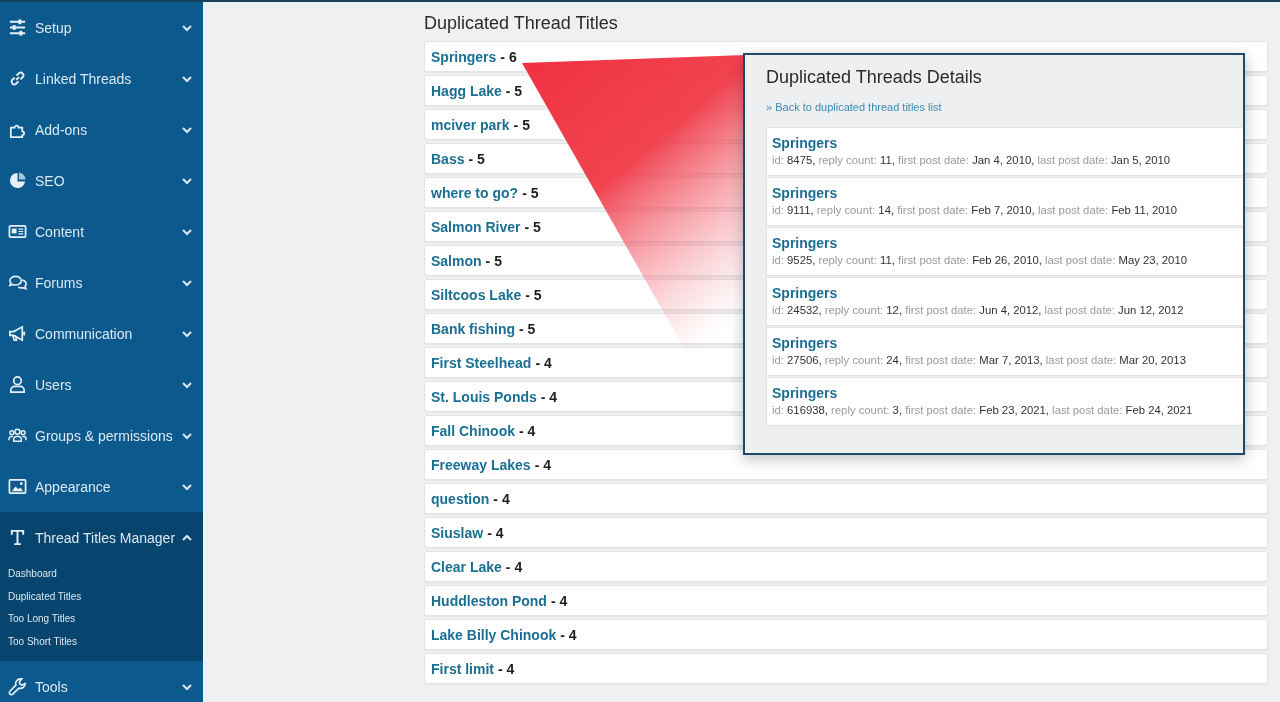 The height and width of the screenshot is (702, 1280). I want to click on sidebar-item: Users, so click(101, 384).